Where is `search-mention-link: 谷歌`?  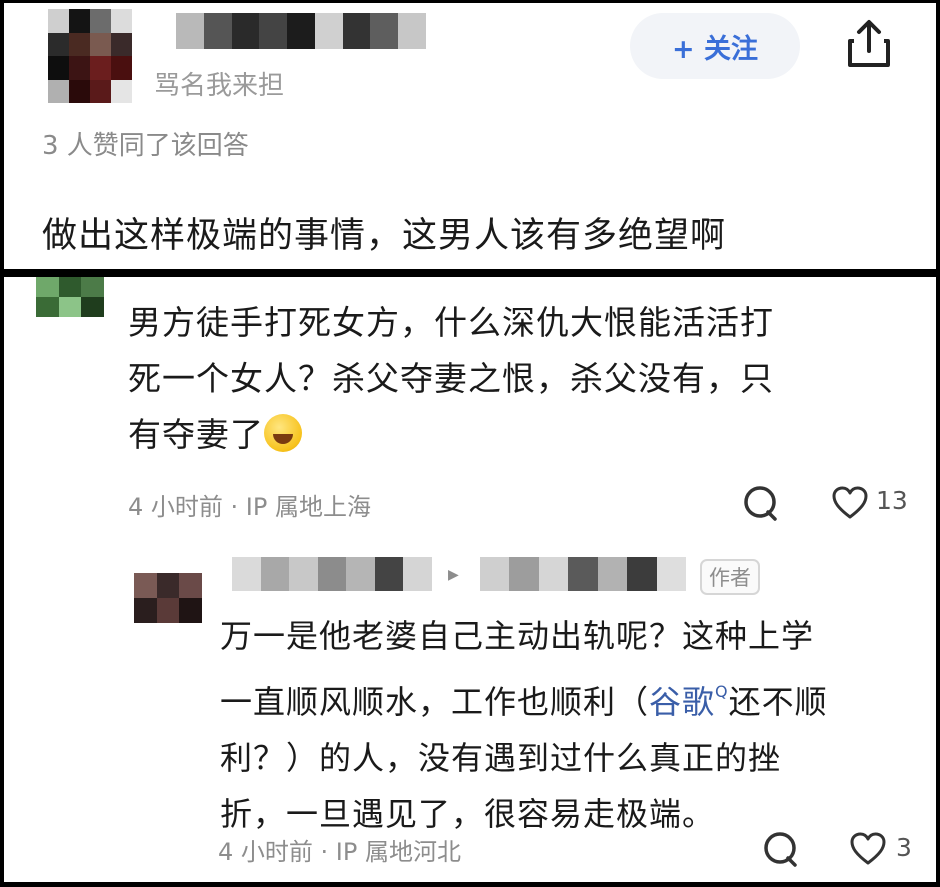 search-mention-link: 谷歌 is located at coordinates (682, 702).